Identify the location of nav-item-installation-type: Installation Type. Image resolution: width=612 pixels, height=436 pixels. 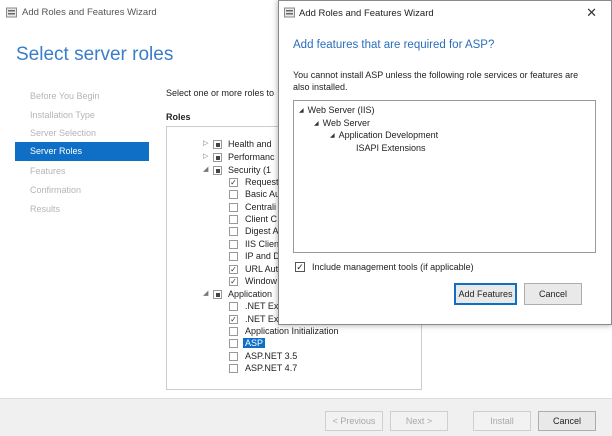
(62, 115).